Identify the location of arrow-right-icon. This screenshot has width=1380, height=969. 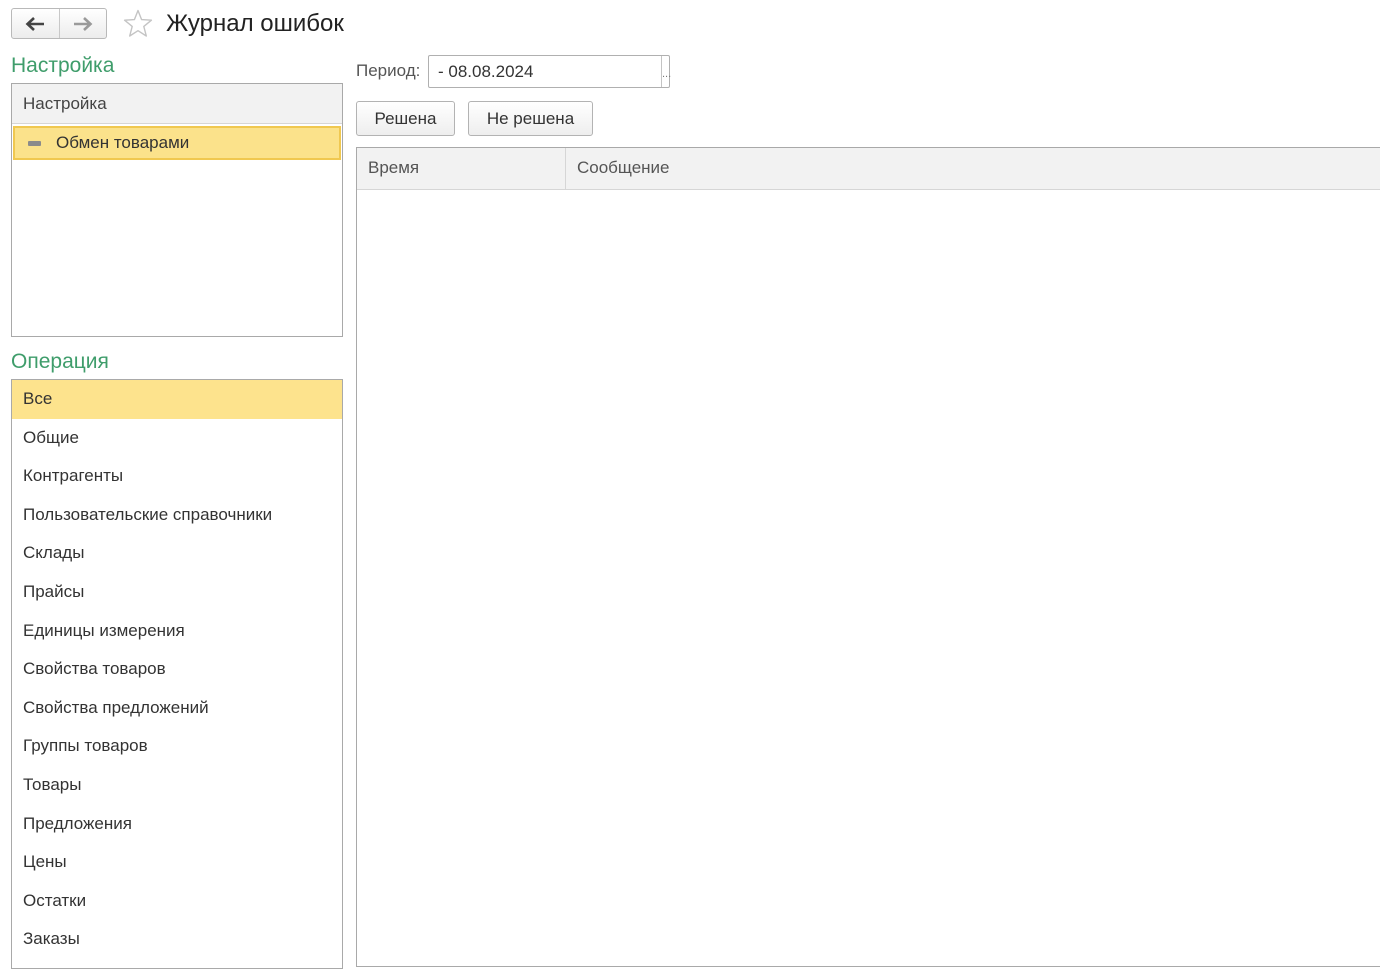
(83, 23).